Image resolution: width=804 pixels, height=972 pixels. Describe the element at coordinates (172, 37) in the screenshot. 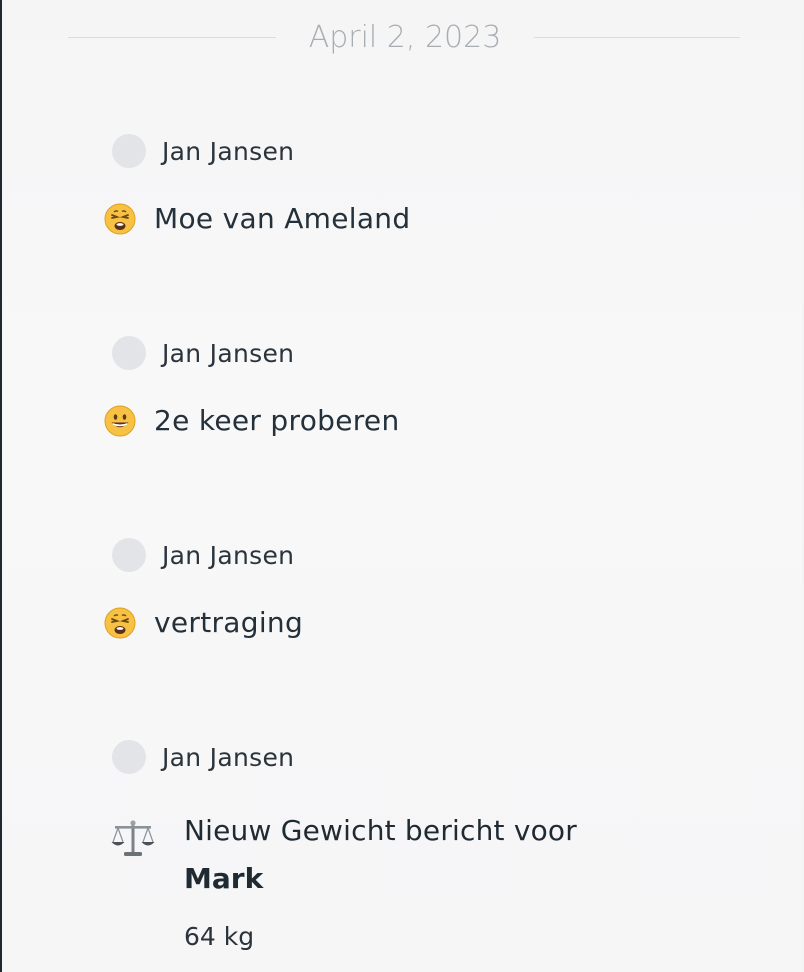

I see `divider-line-left` at that location.